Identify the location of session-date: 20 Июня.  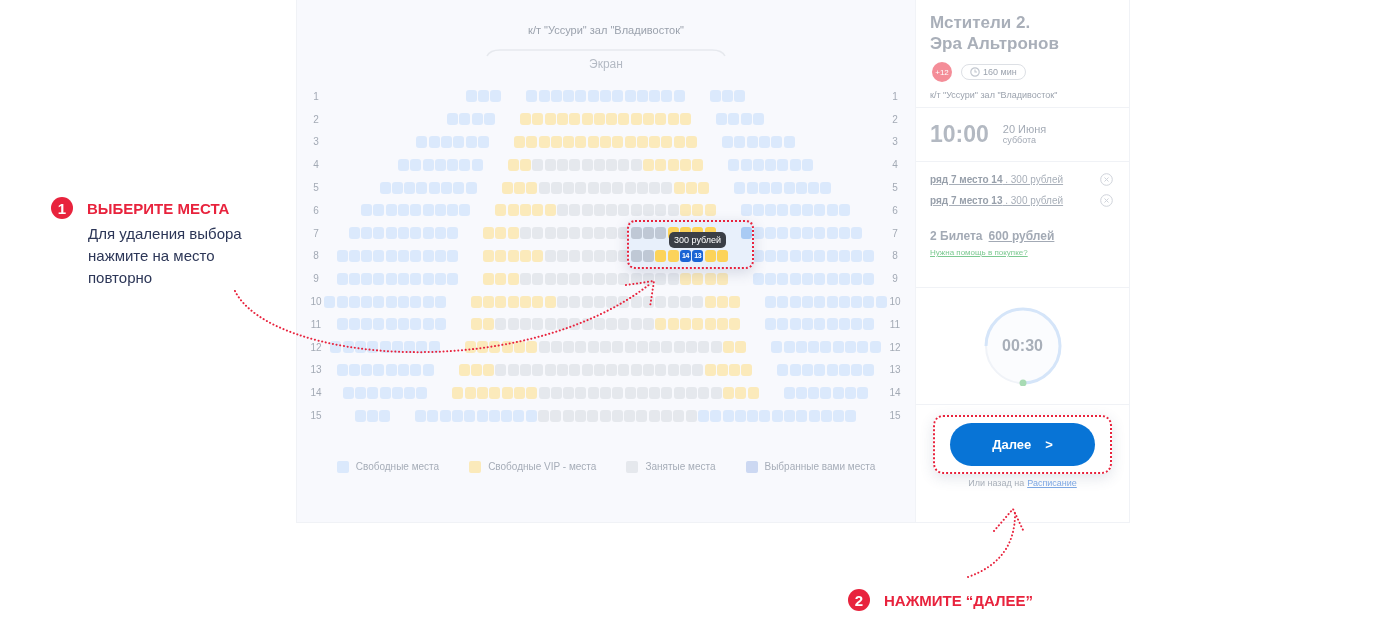
(1024, 129).